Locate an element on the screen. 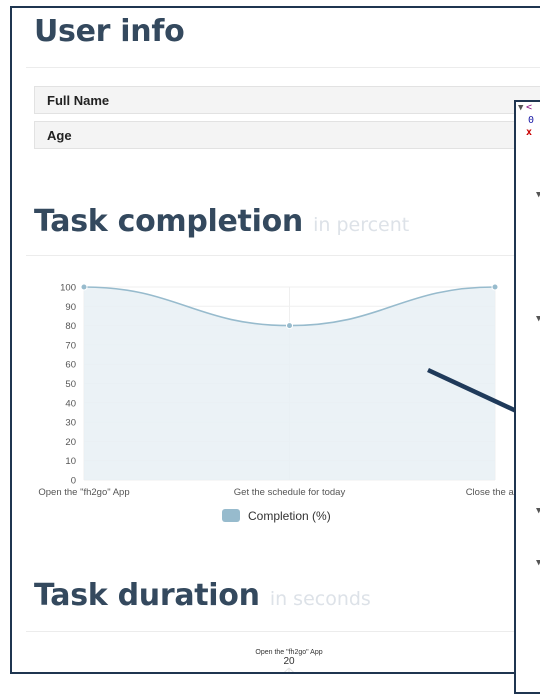  x-tick-label: Get the schedule for today is located at coordinates (290, 492).